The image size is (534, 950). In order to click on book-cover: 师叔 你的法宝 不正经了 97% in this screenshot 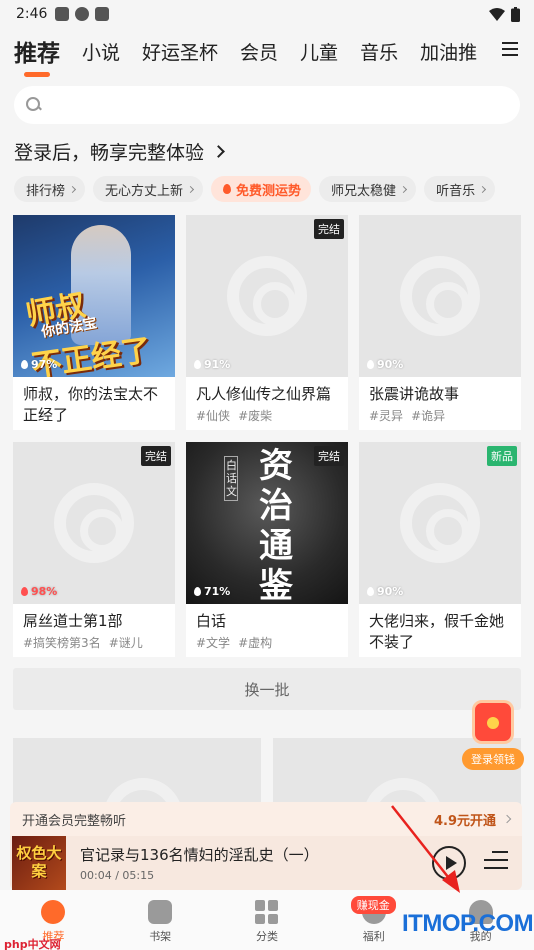, I will do `click(94, 296)`.